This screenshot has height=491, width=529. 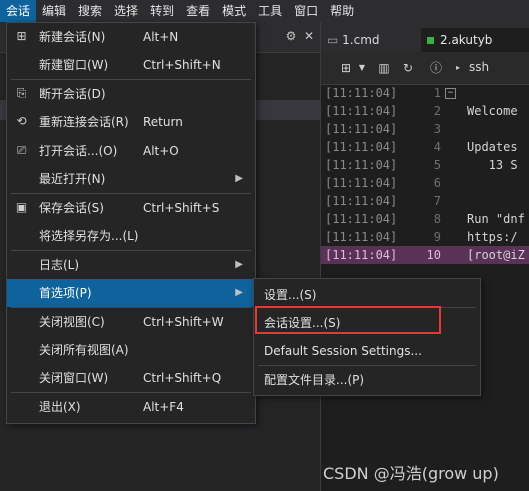 What do you see at coordinates (162, 11) in the screenshot?
I see `menu-goto: 转到` at bounding box center [162, 11].